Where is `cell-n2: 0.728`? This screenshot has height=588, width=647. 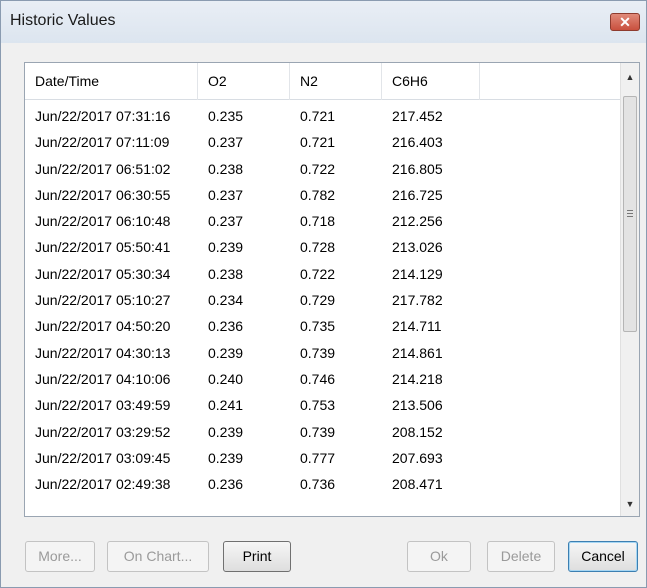
cell-n2: 0.728 is located at coordinates (318, 247).